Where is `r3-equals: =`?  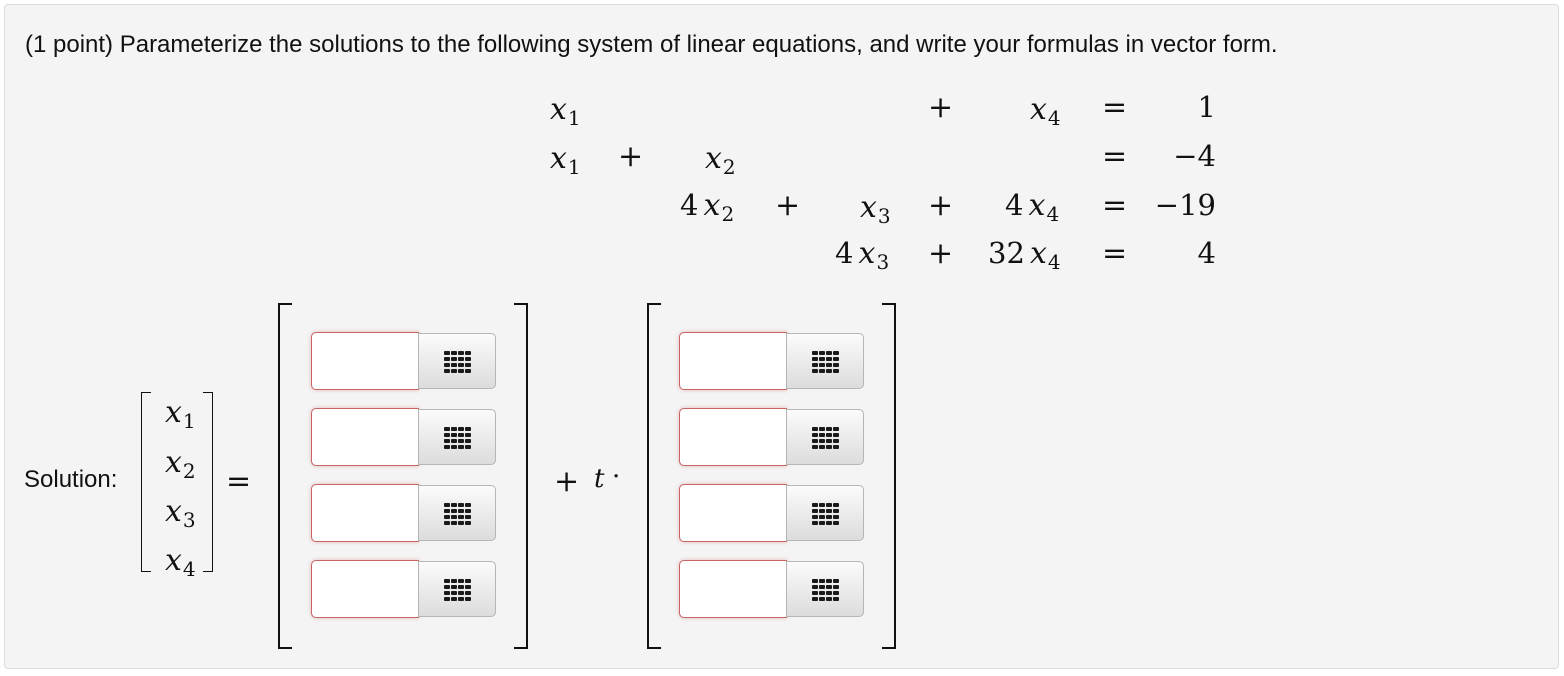
r3-equals: = is located at coordinates (1115, 205).